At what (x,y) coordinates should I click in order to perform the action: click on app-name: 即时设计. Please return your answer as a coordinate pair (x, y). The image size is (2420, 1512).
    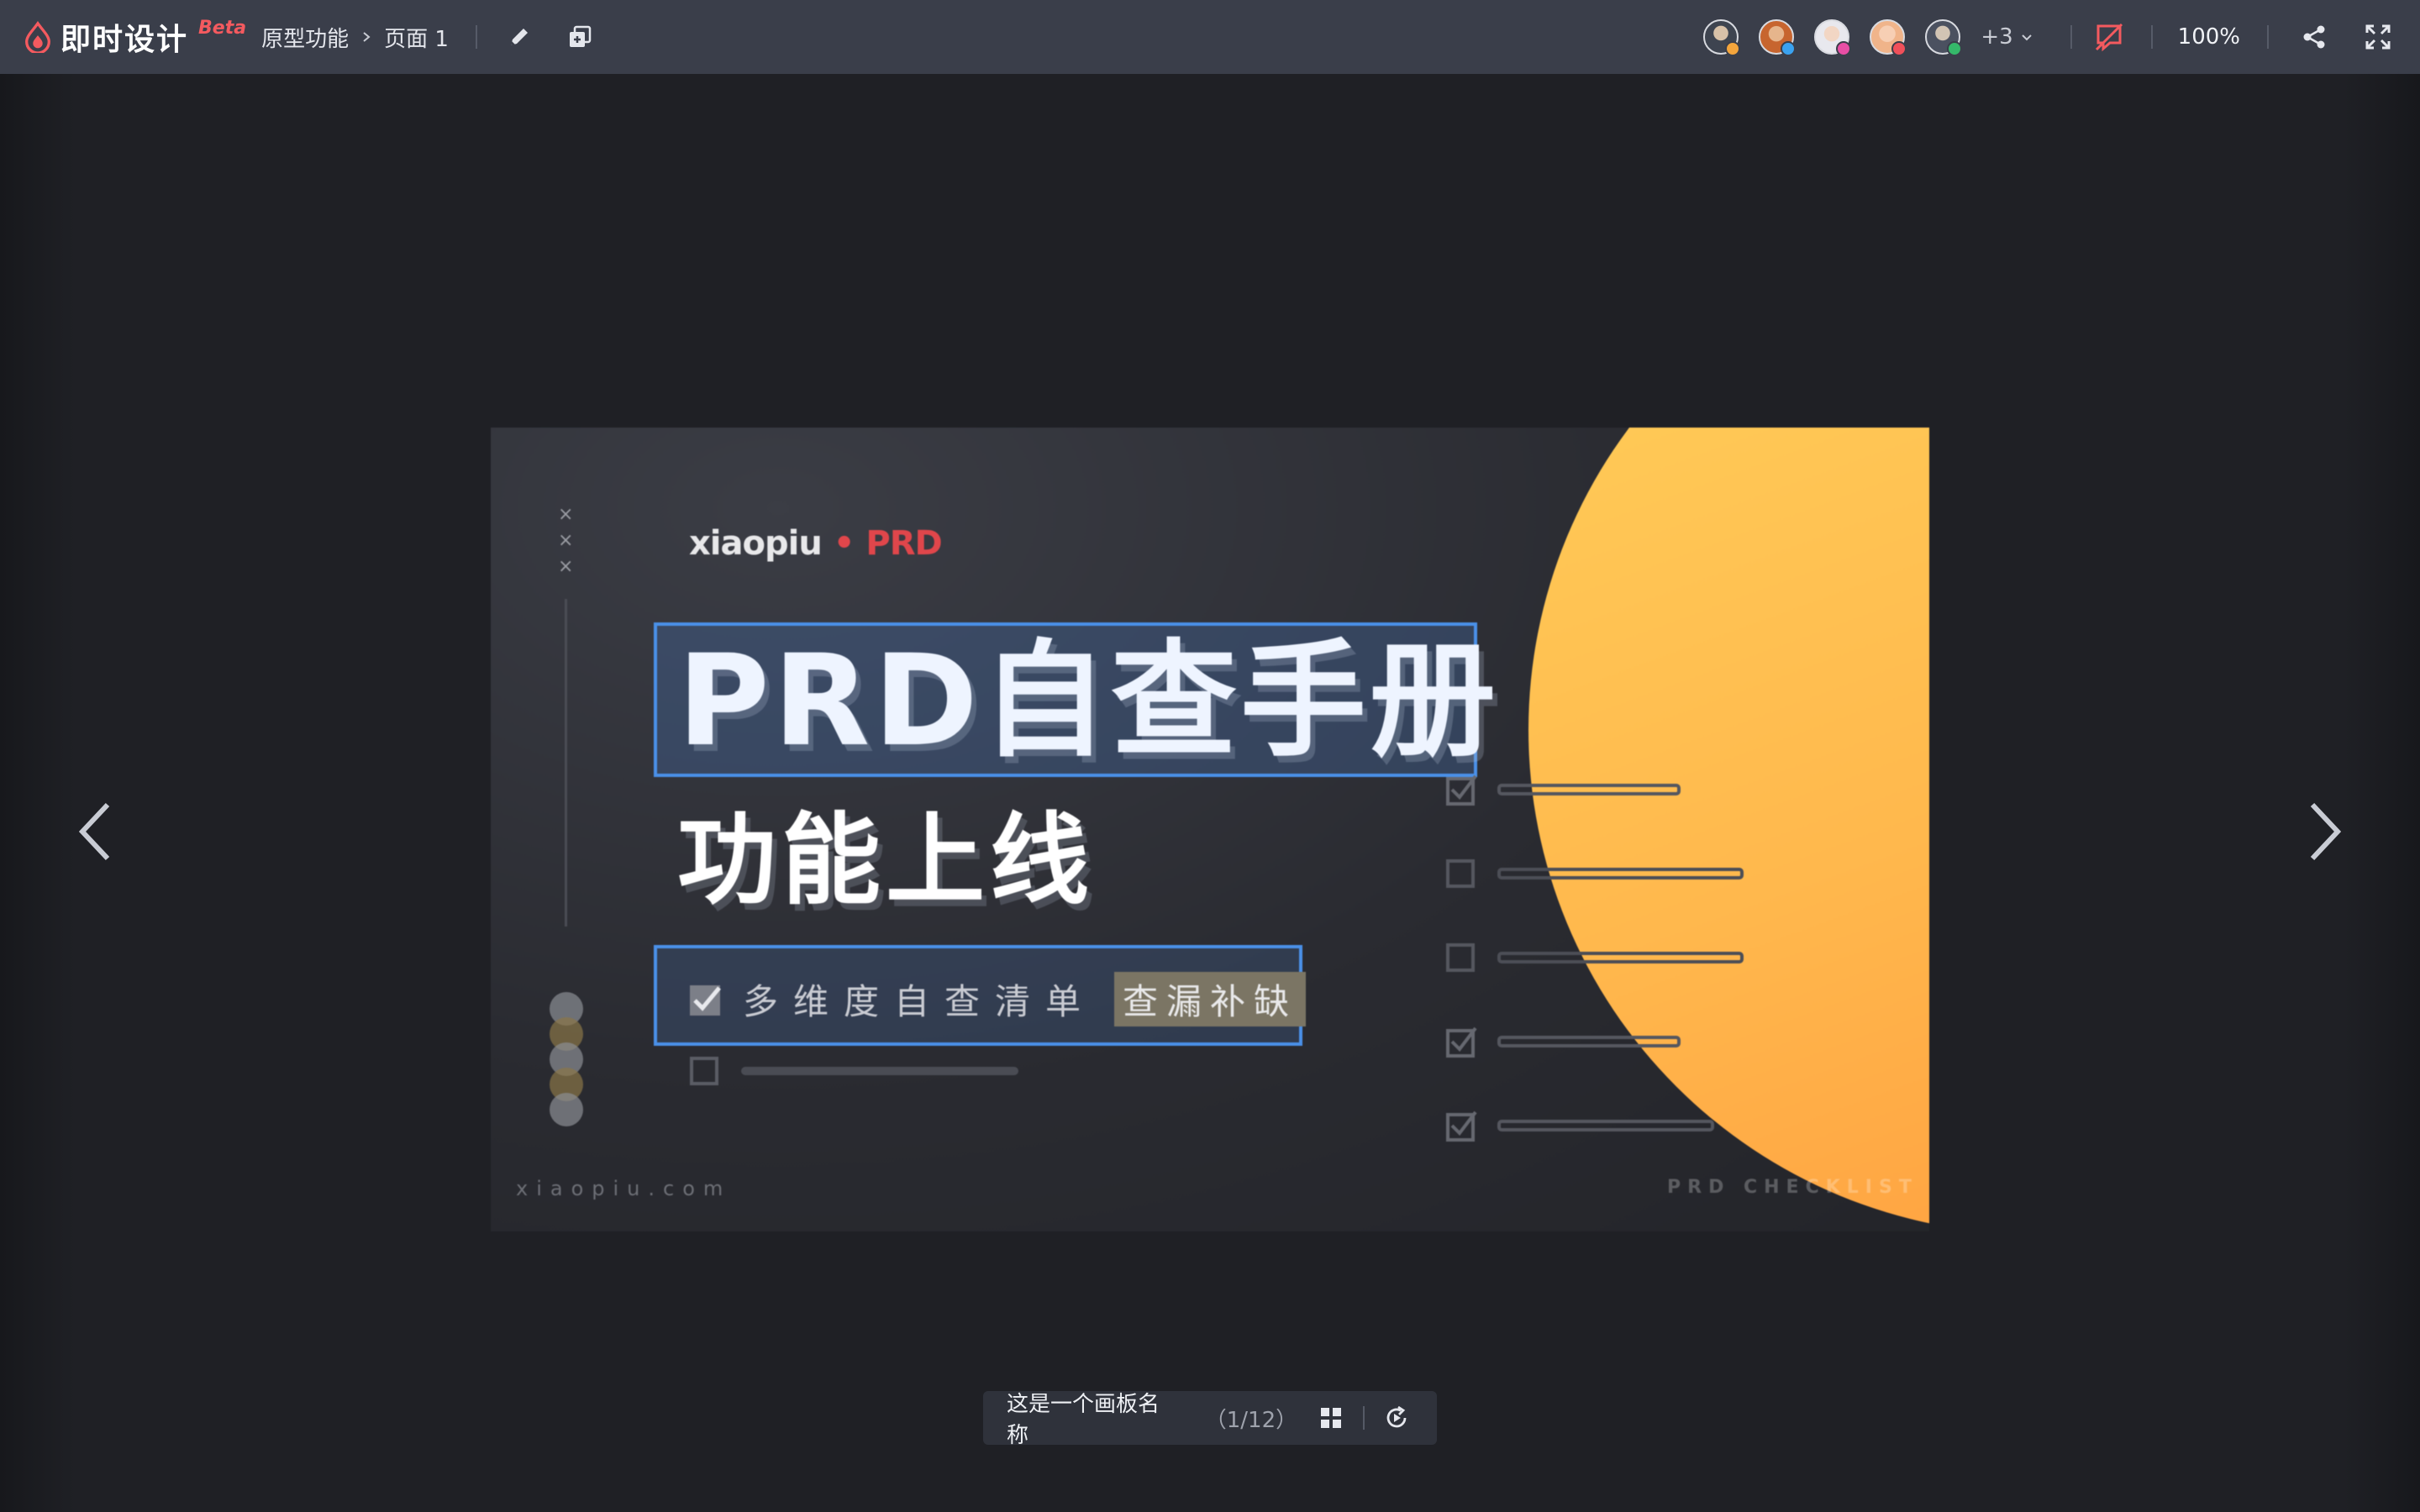
    Looking at the image, I should click on (124, 40).